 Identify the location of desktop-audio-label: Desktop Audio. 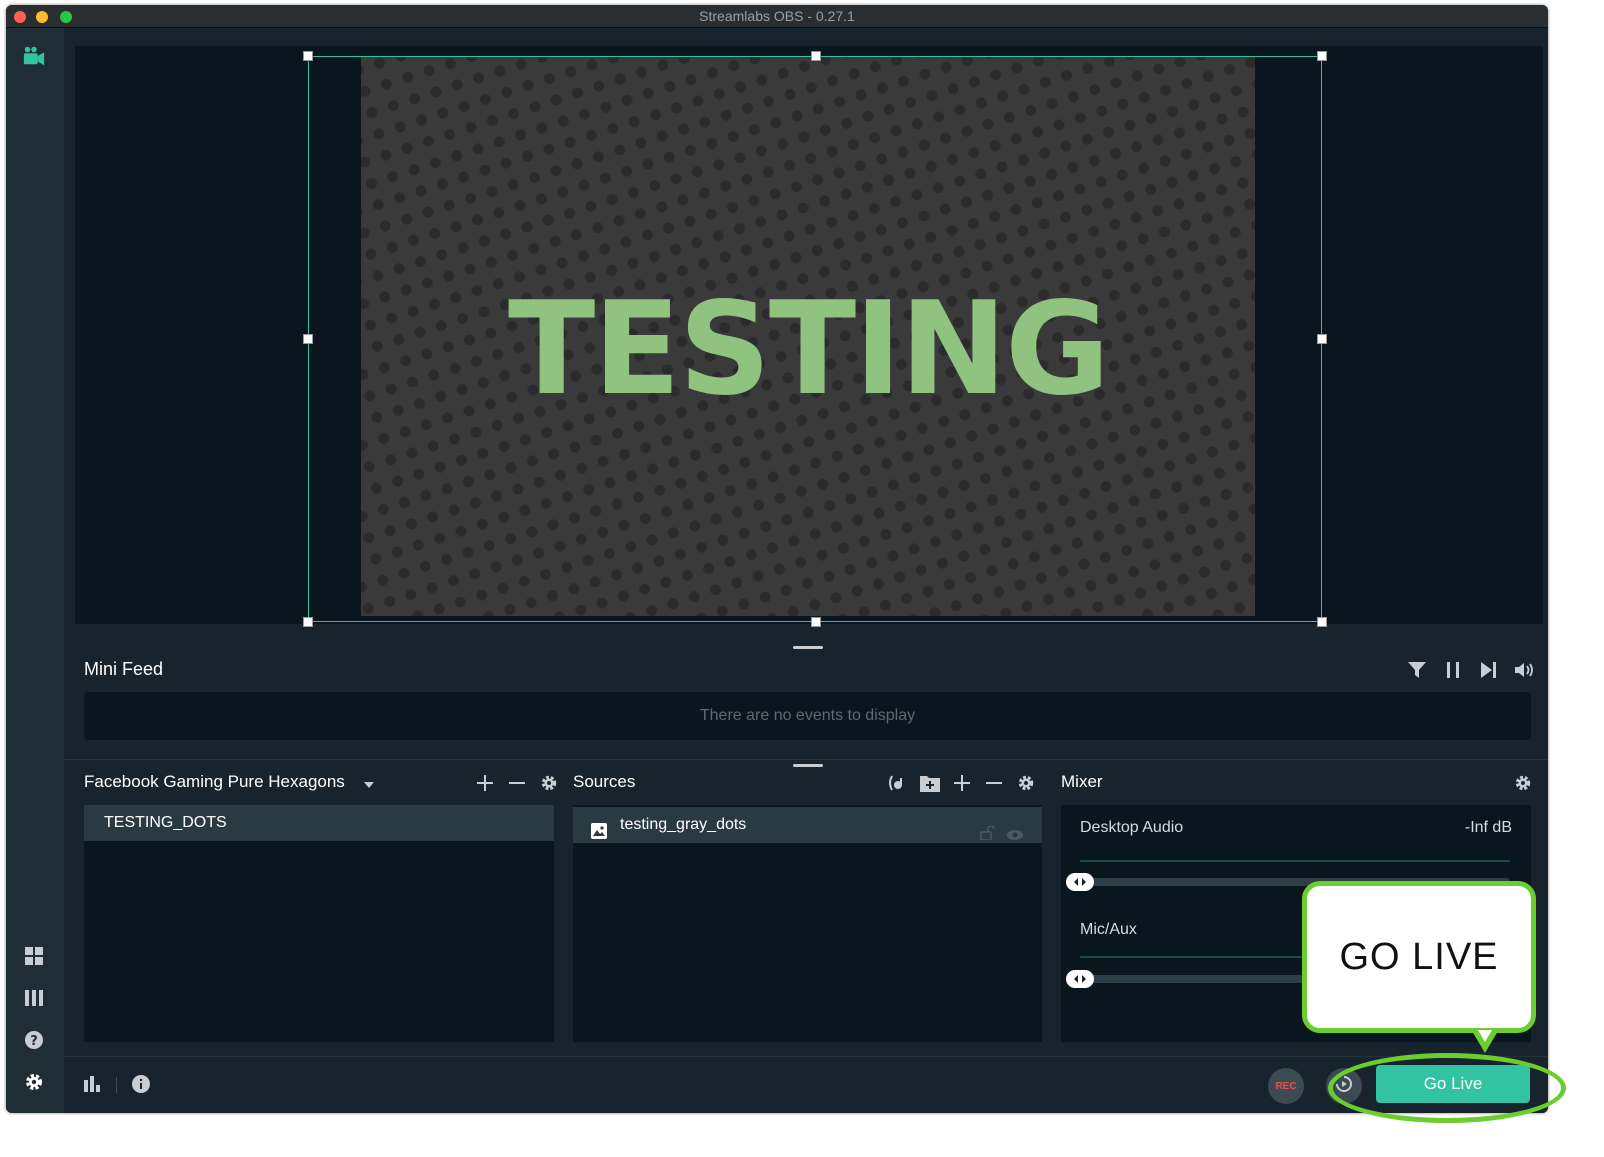
(1132, 827).